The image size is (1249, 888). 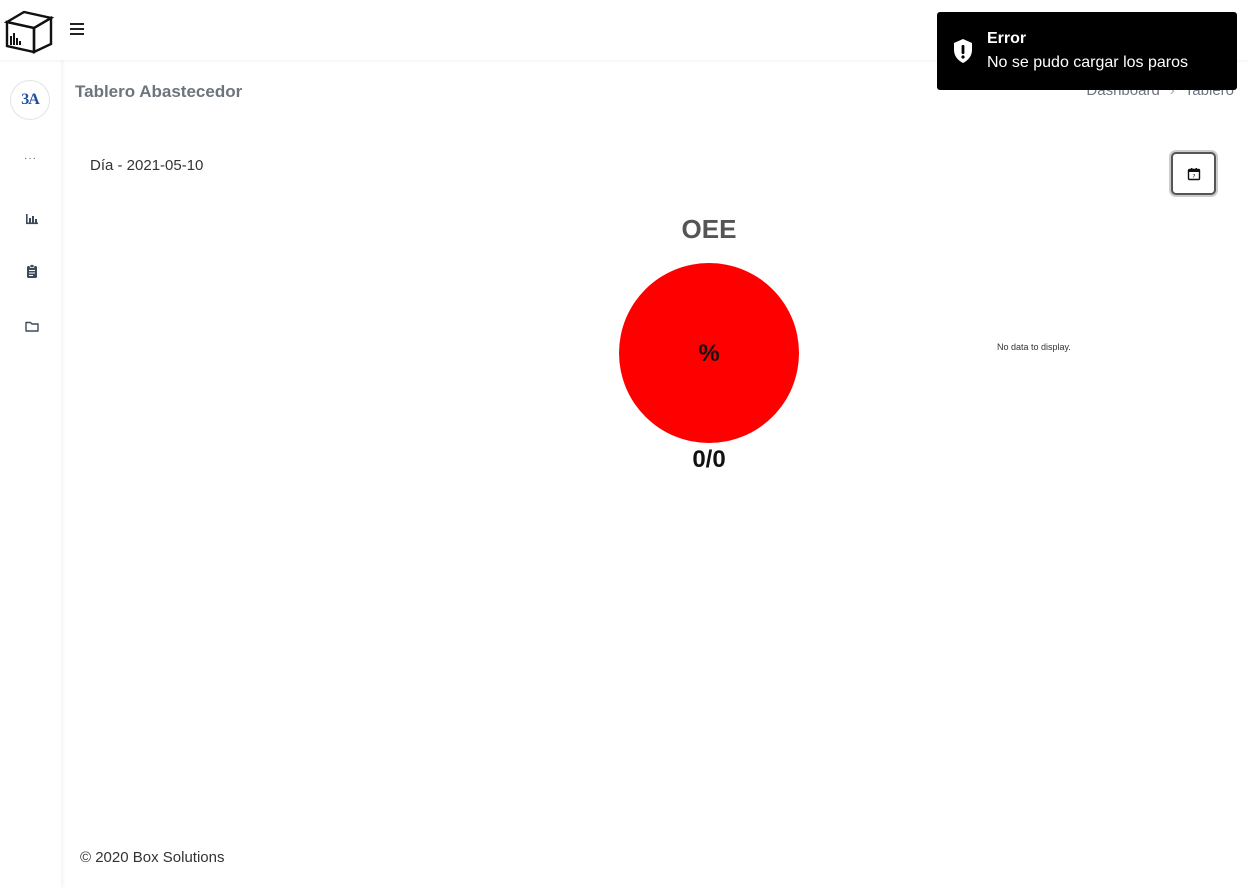 I want to click on oee-pie-chart: %, so click(x=709, y=356).